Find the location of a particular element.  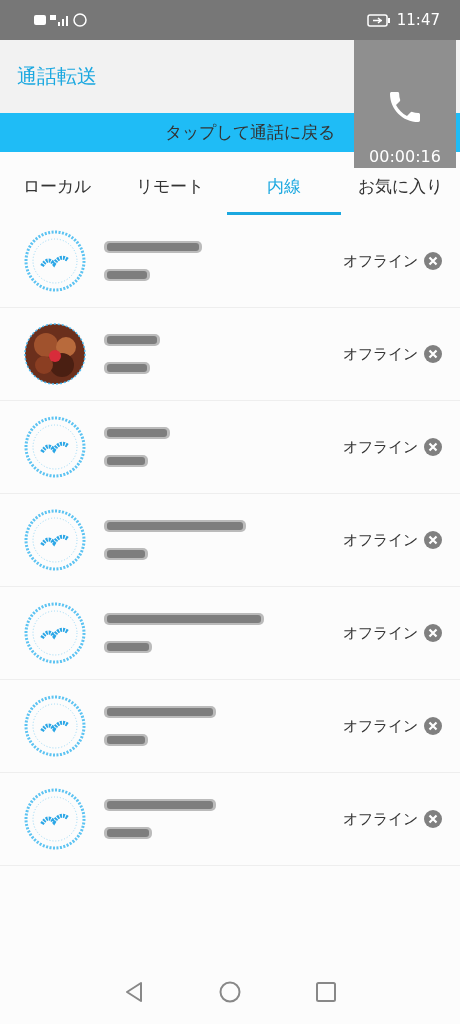

back-icon is located at coordinates (134, 992).